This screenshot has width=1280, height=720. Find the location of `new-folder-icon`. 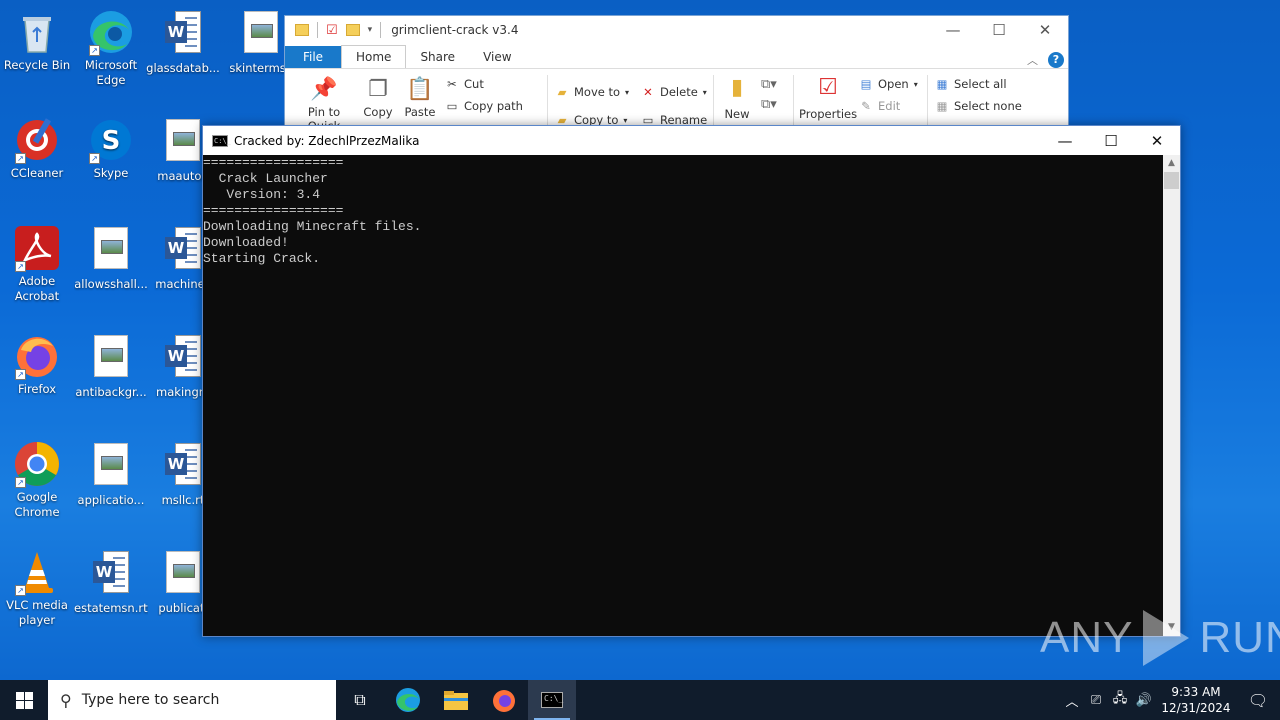

new-folder-icon is located at coordinates (352, 30).